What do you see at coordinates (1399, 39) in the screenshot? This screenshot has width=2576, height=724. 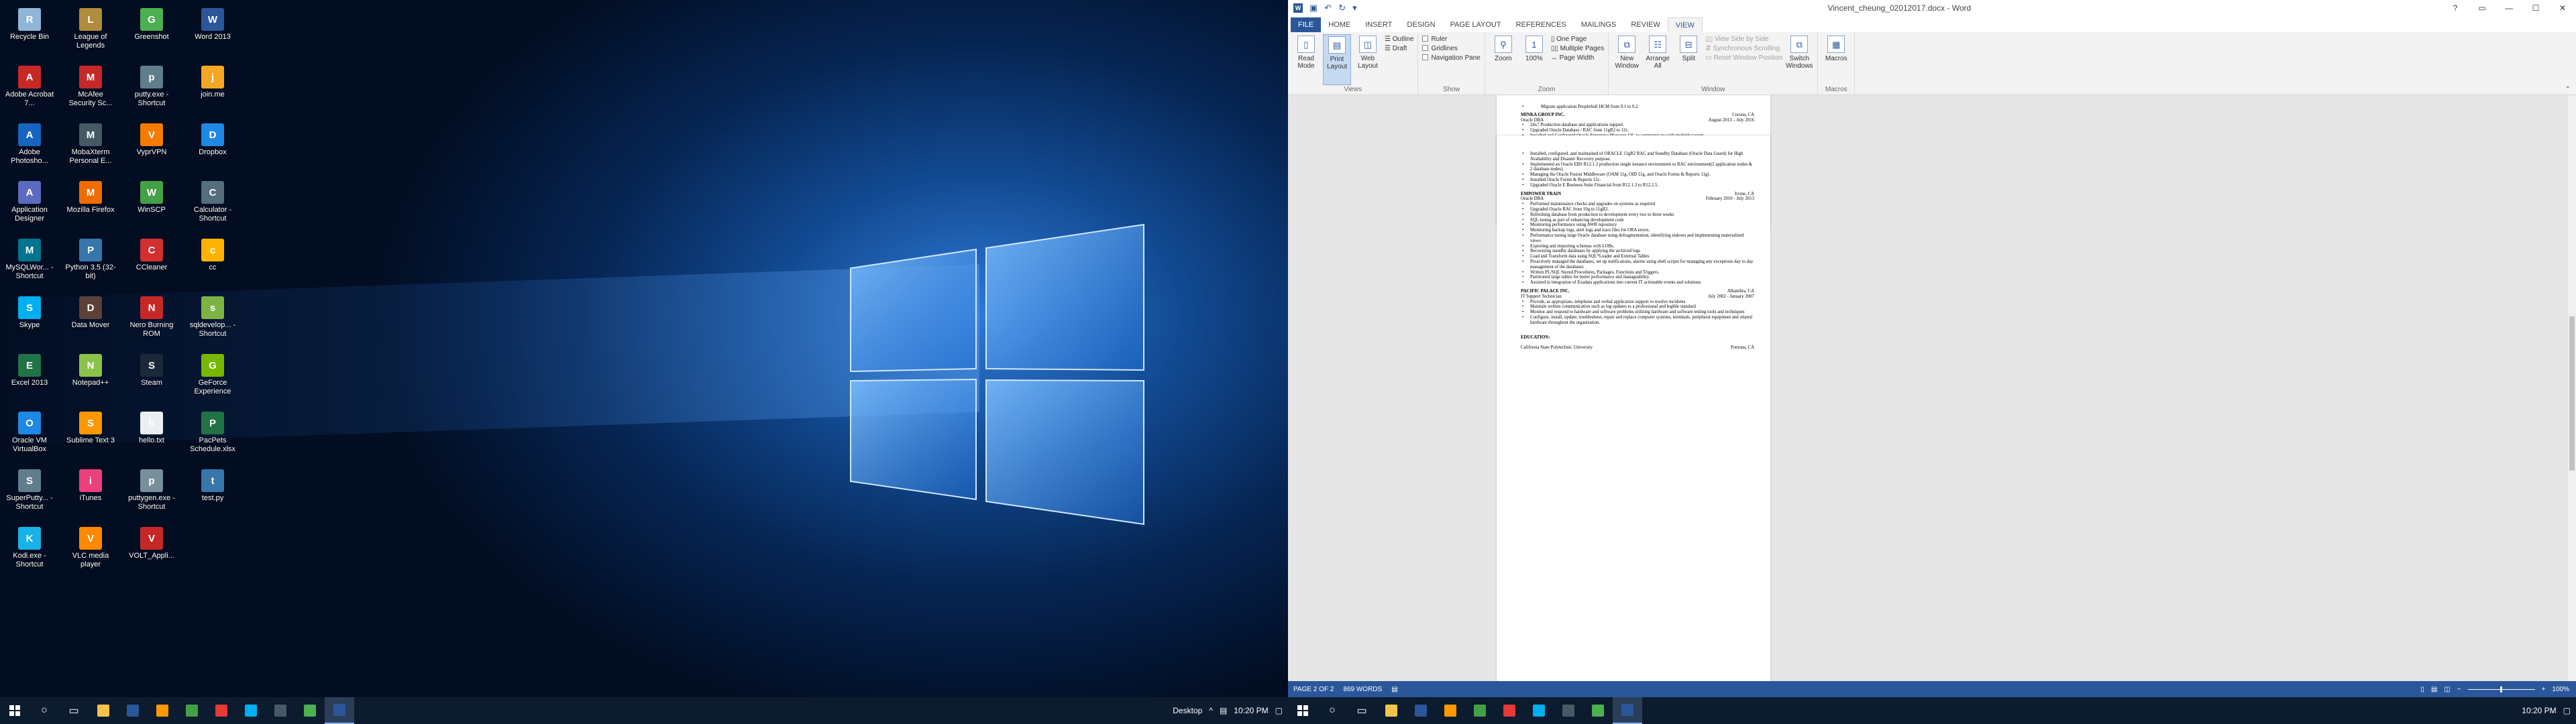 I see `outline-button: ☰ Outline` at bounding box center [1399, 39].